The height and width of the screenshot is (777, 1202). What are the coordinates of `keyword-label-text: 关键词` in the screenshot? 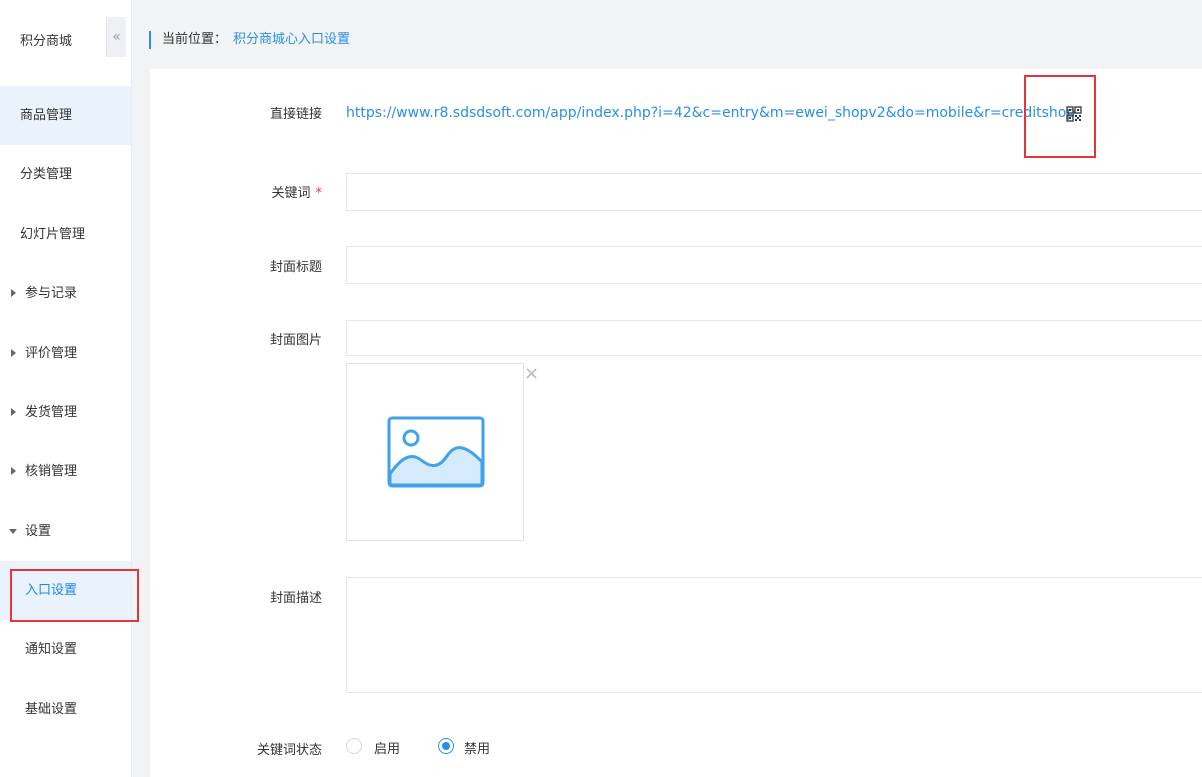 It's located at (291, 193).